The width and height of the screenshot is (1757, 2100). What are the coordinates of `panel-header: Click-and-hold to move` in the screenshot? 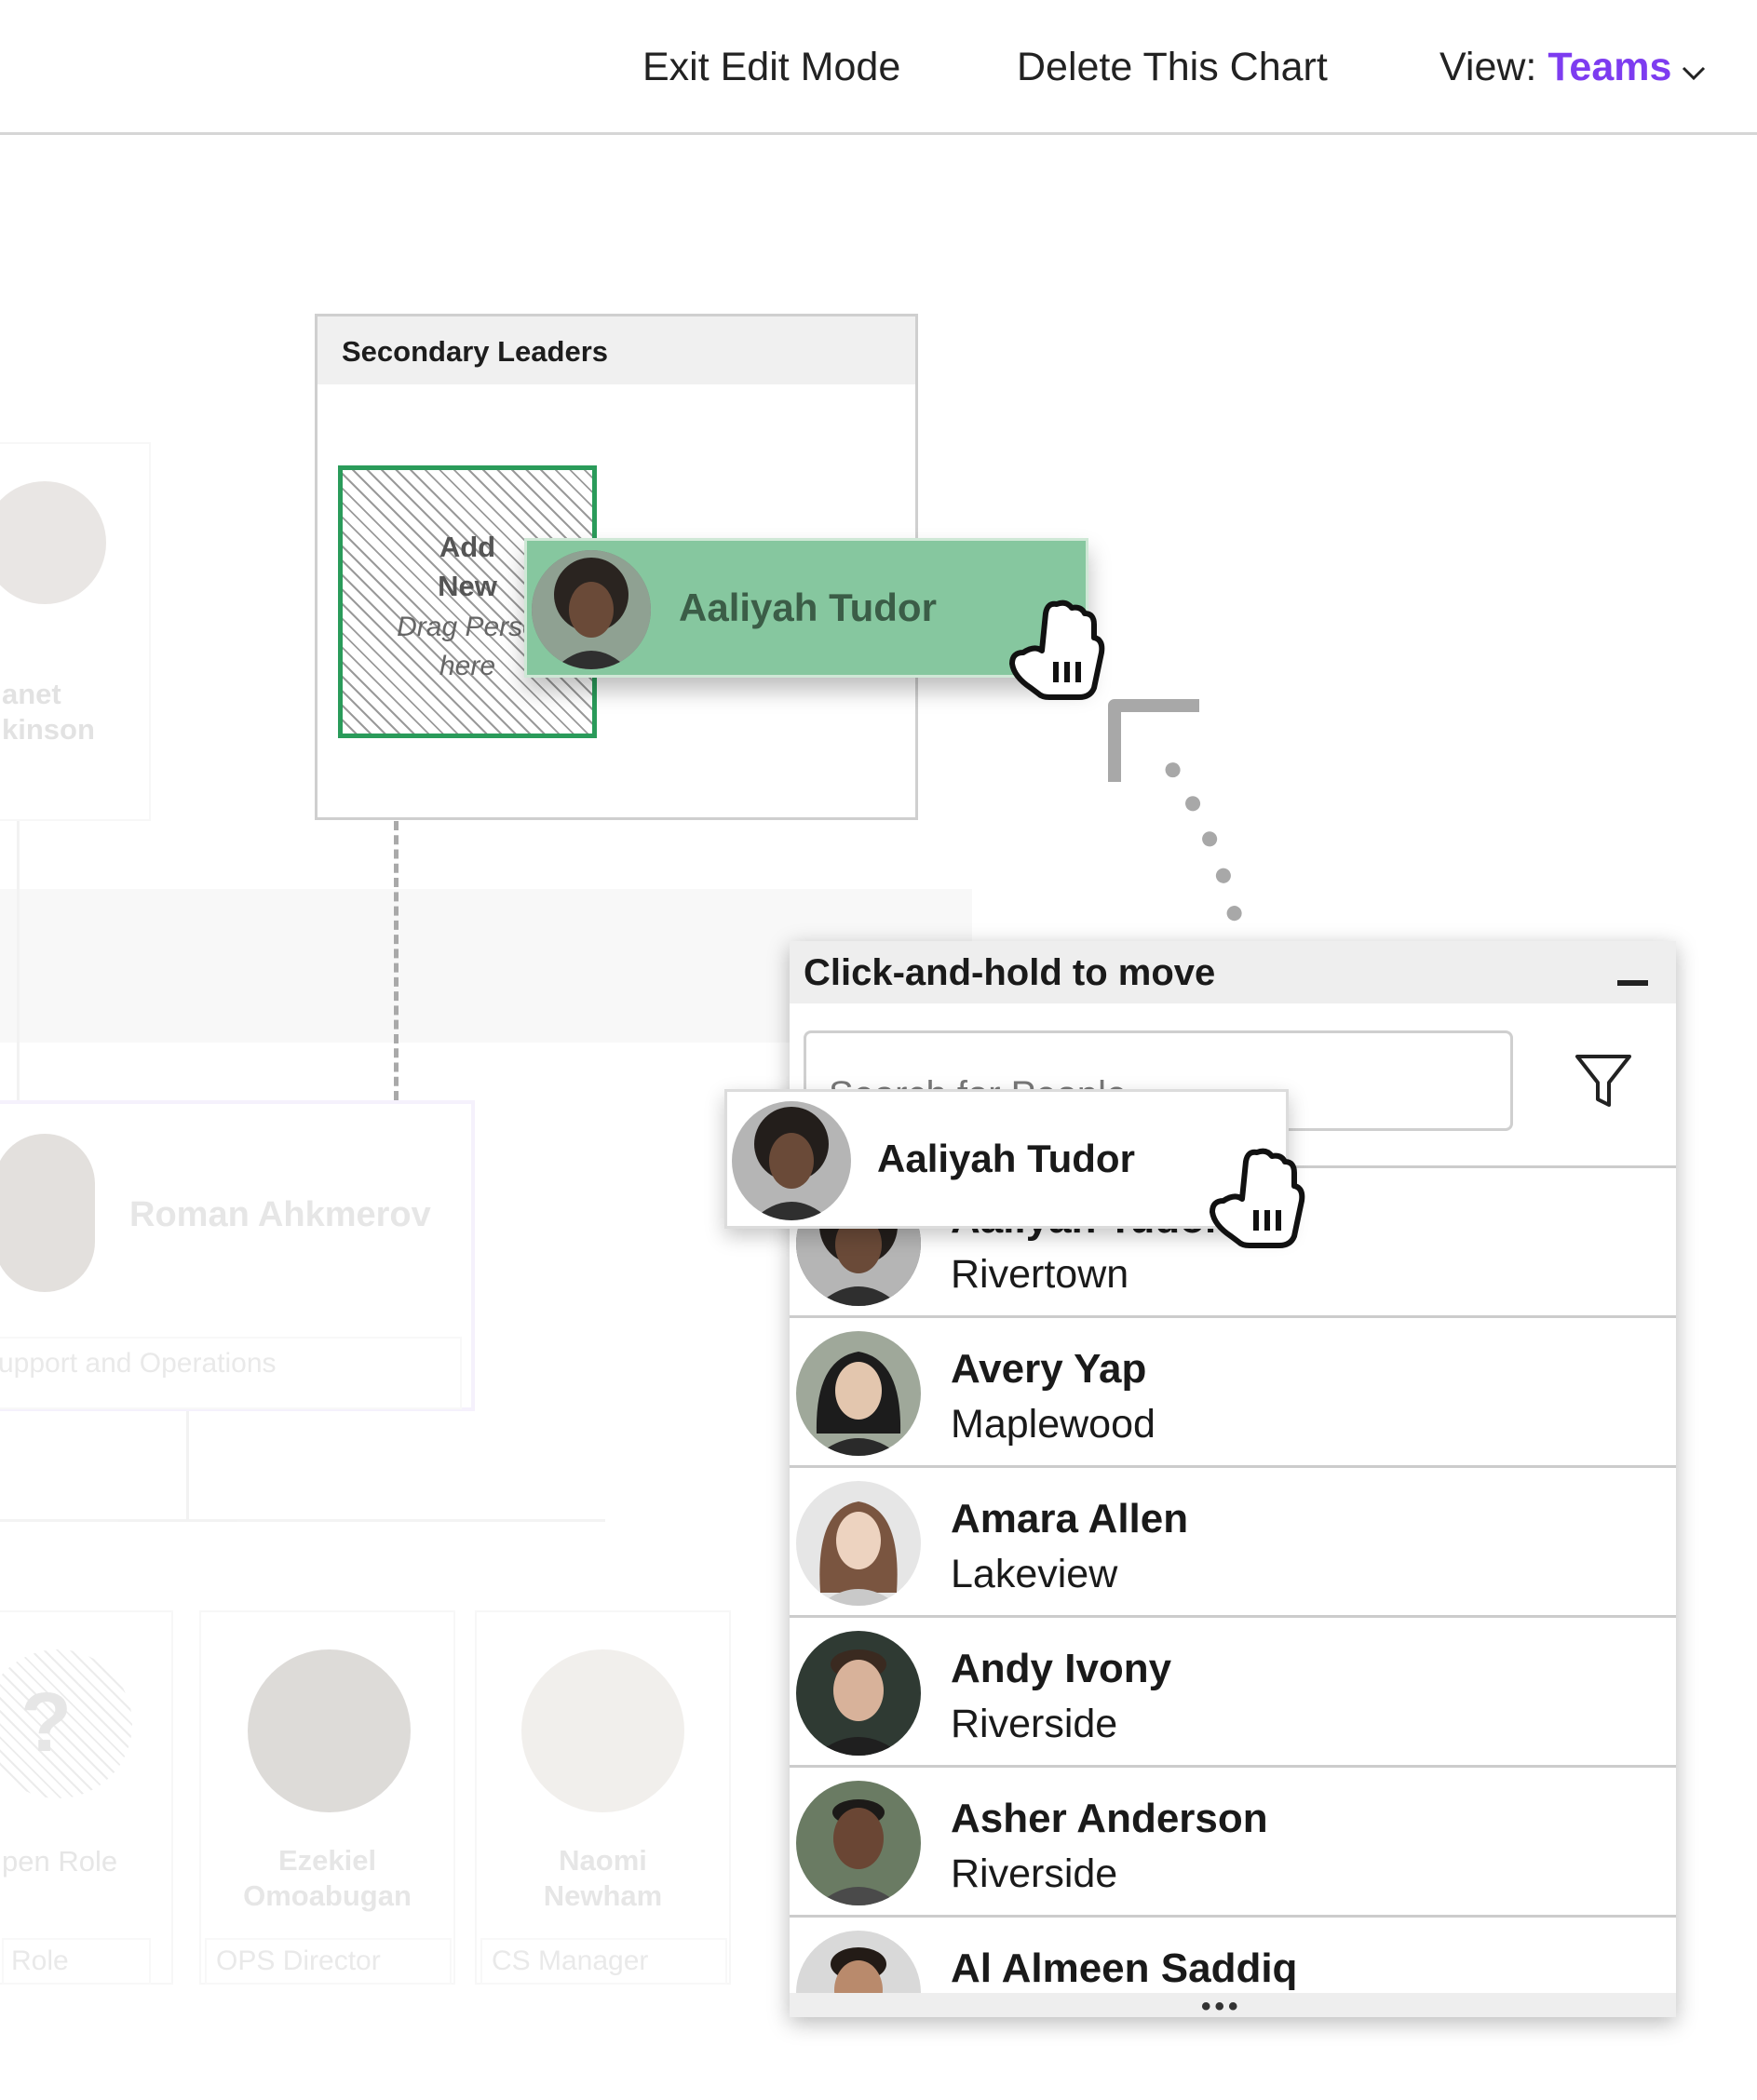 It's located at (1233, 972).